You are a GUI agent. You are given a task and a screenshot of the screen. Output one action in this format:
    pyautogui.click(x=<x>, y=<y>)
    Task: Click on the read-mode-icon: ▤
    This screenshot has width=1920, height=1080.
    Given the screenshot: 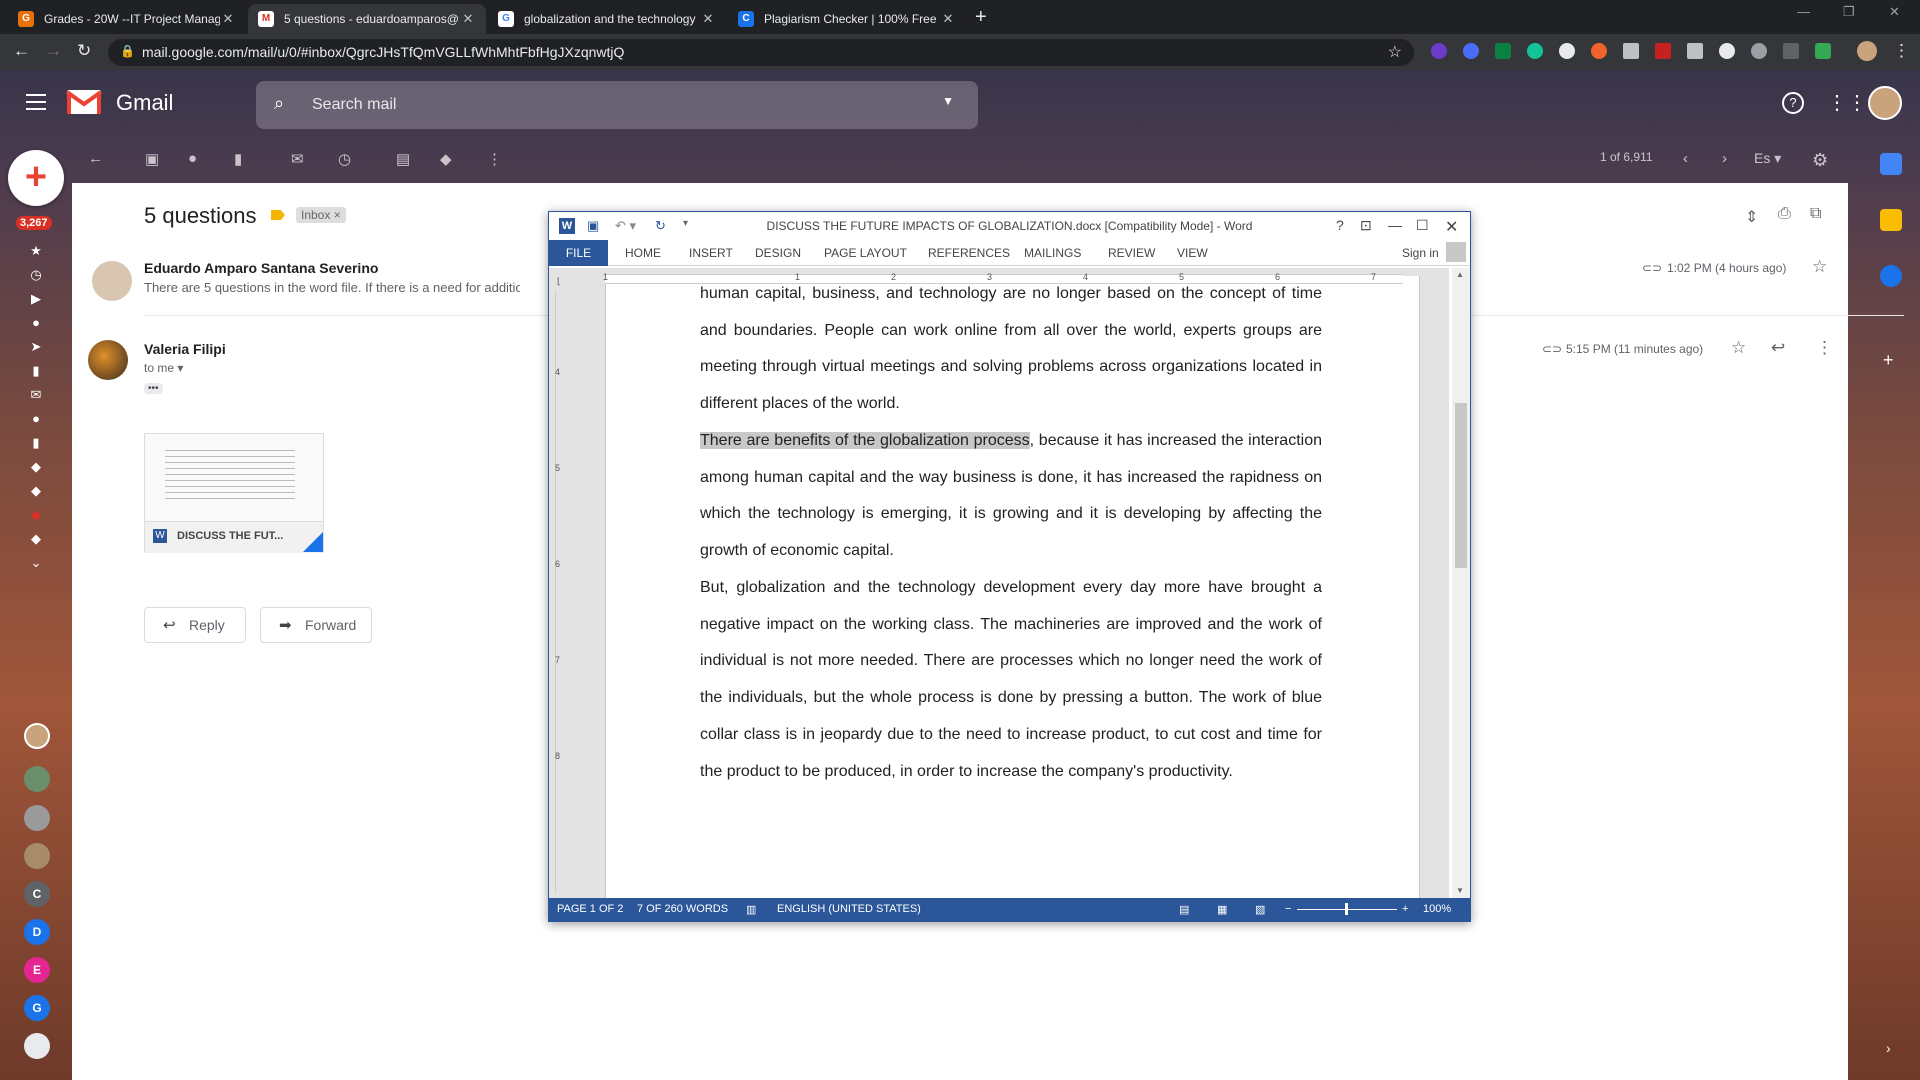 What is the action you would take?
    pyautogui.click(x=1184, y=909)
    